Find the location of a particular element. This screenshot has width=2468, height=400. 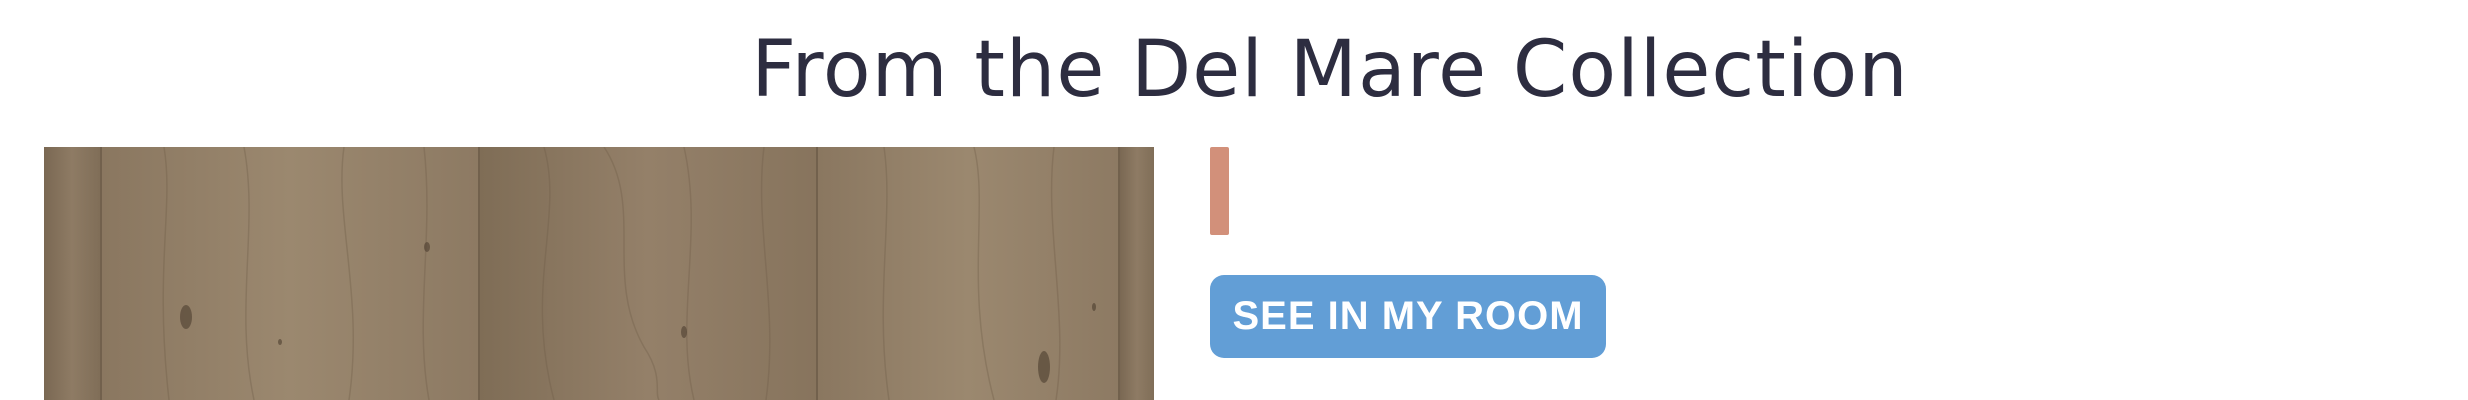

see-in-my-room-button: SEE IN MY ROOM is located at coordinates (1408, 316).